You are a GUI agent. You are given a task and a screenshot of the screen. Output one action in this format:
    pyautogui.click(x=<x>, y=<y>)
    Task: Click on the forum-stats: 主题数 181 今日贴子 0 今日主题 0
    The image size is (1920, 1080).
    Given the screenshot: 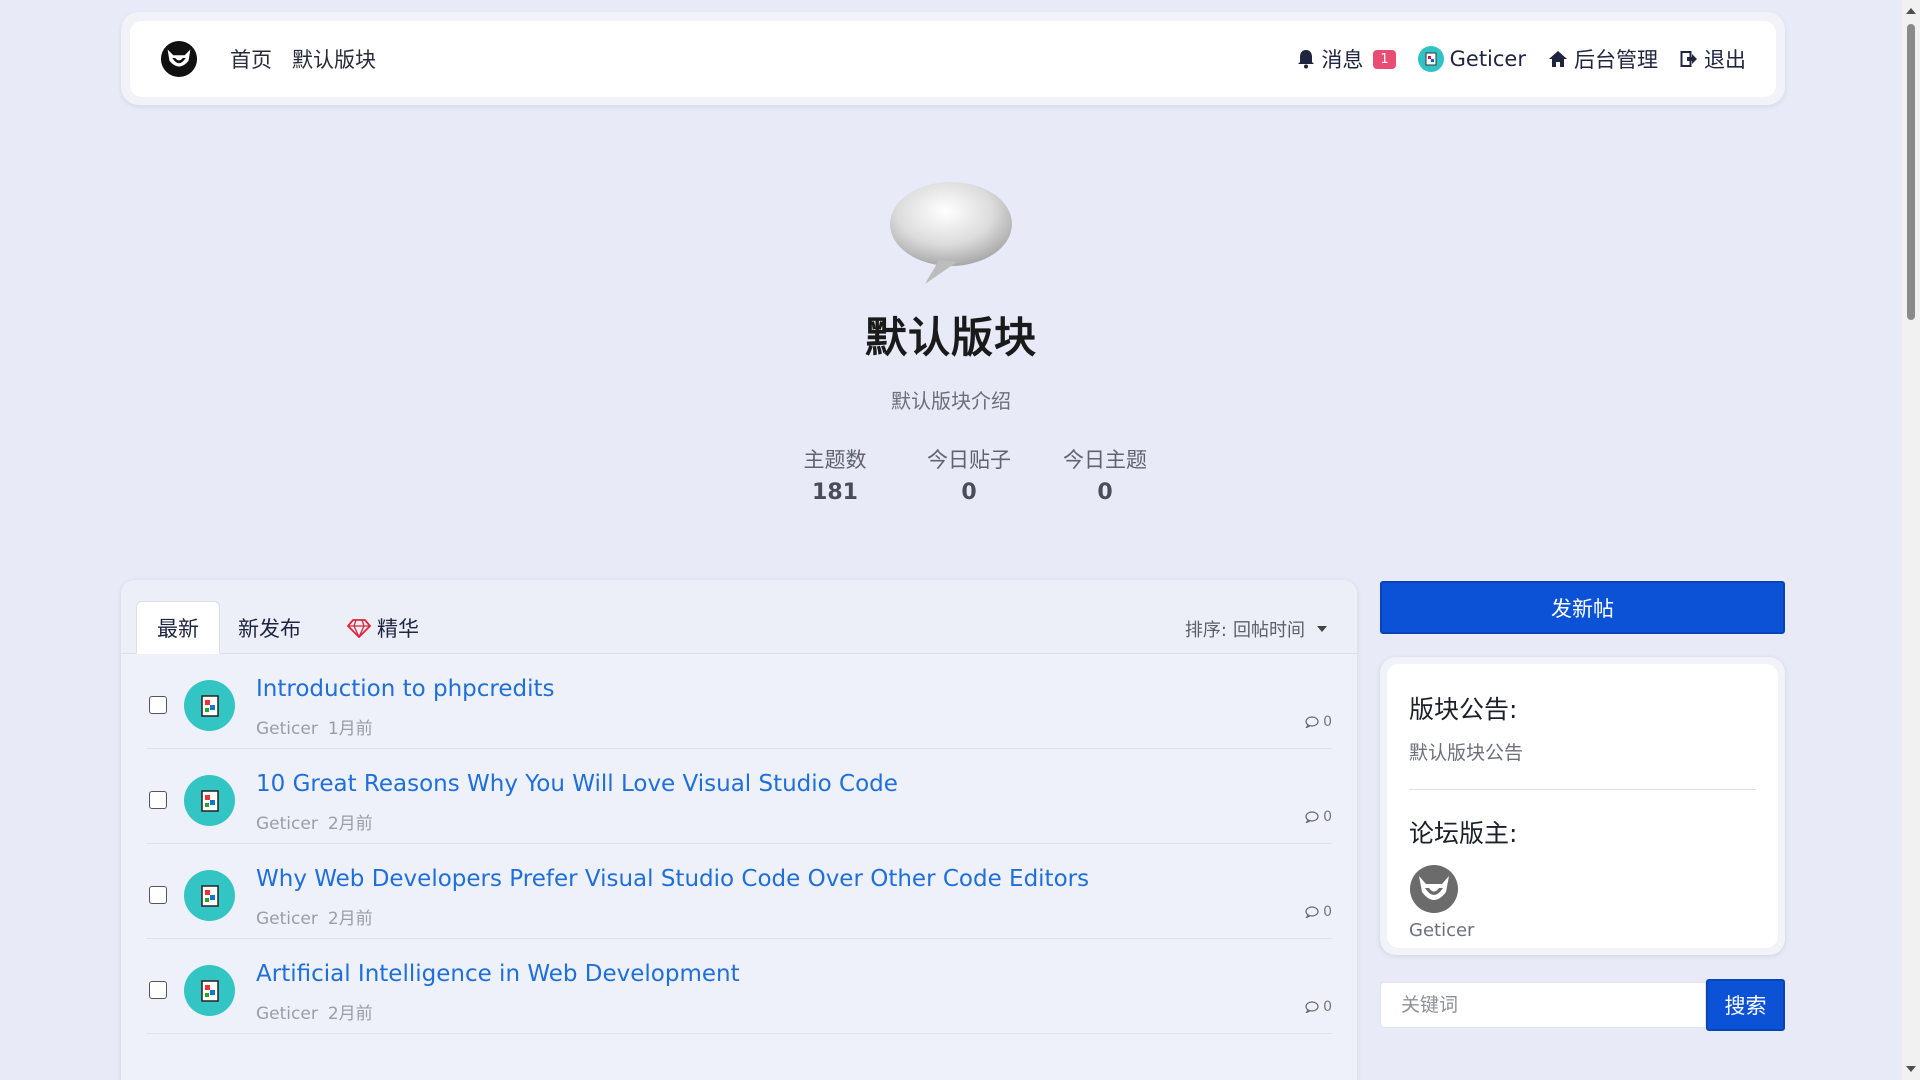 What is the action you would take?
    pyautogui.click(x=971, y=474)
    